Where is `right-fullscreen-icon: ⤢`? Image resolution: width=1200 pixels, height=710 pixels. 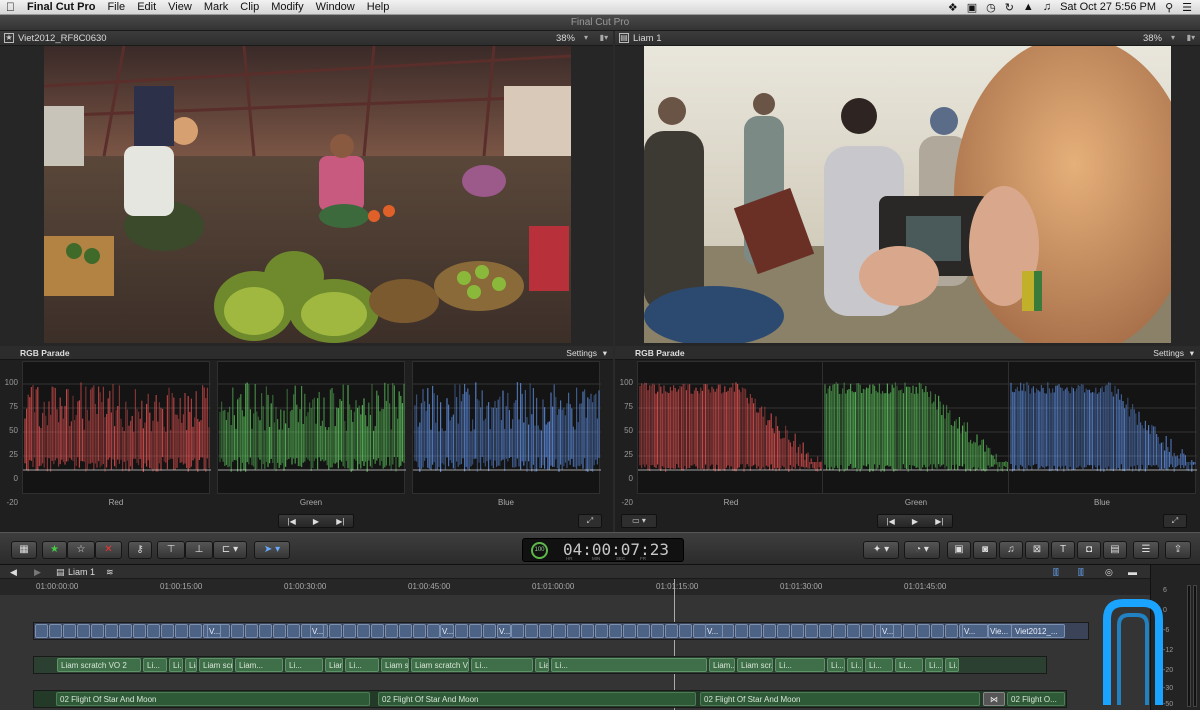 right-fullscreen-icon: ⤢ is located at coordinates (1175, 521).